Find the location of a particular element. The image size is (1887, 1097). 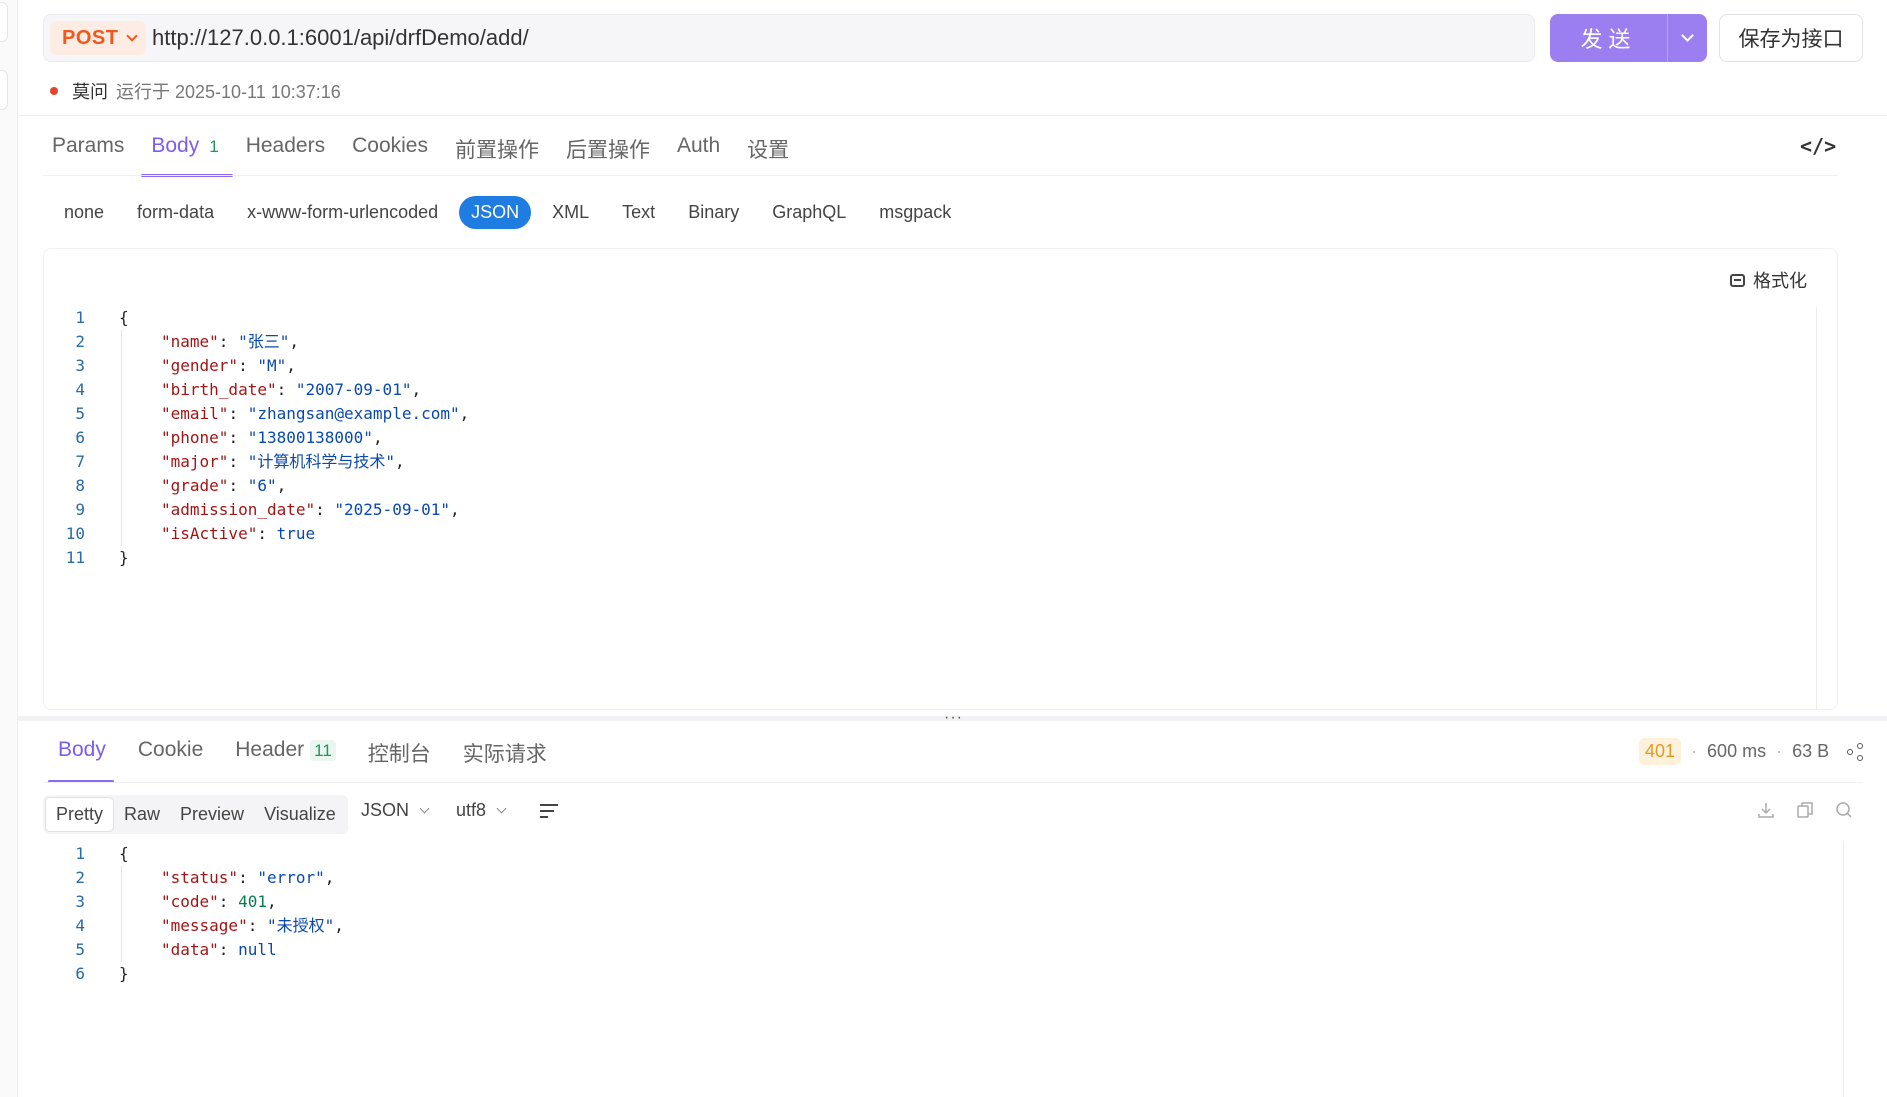

tab-cookies: Cookies is located at coordinates (390, 154).